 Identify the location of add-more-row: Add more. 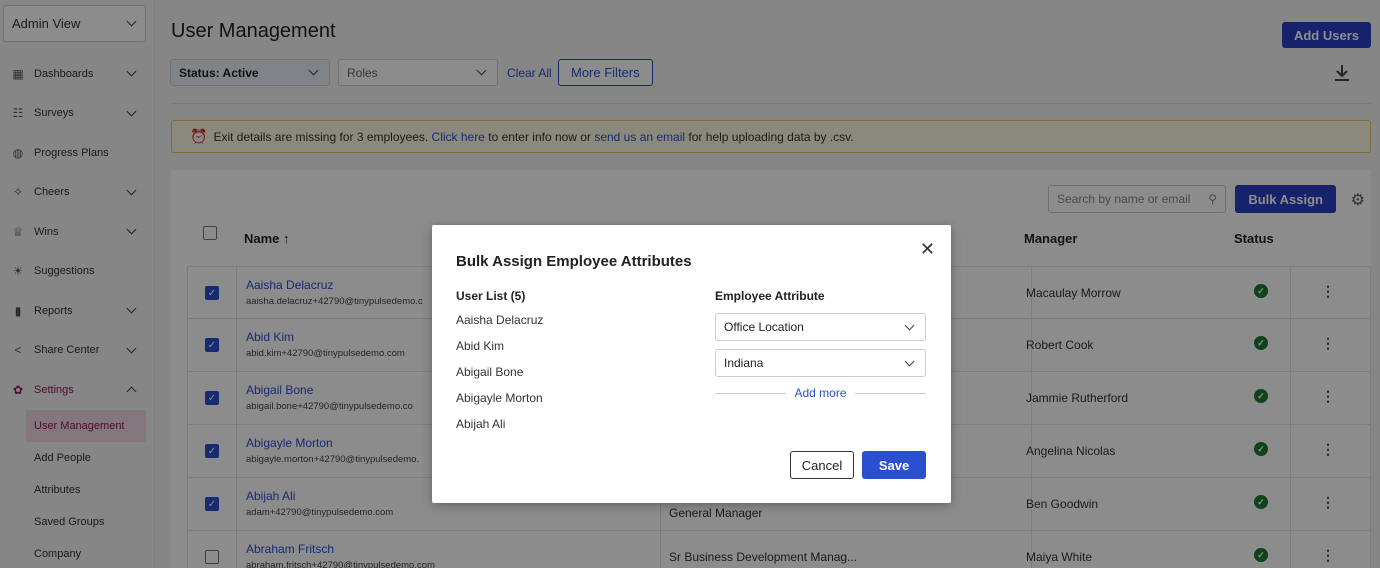
(820, 393).